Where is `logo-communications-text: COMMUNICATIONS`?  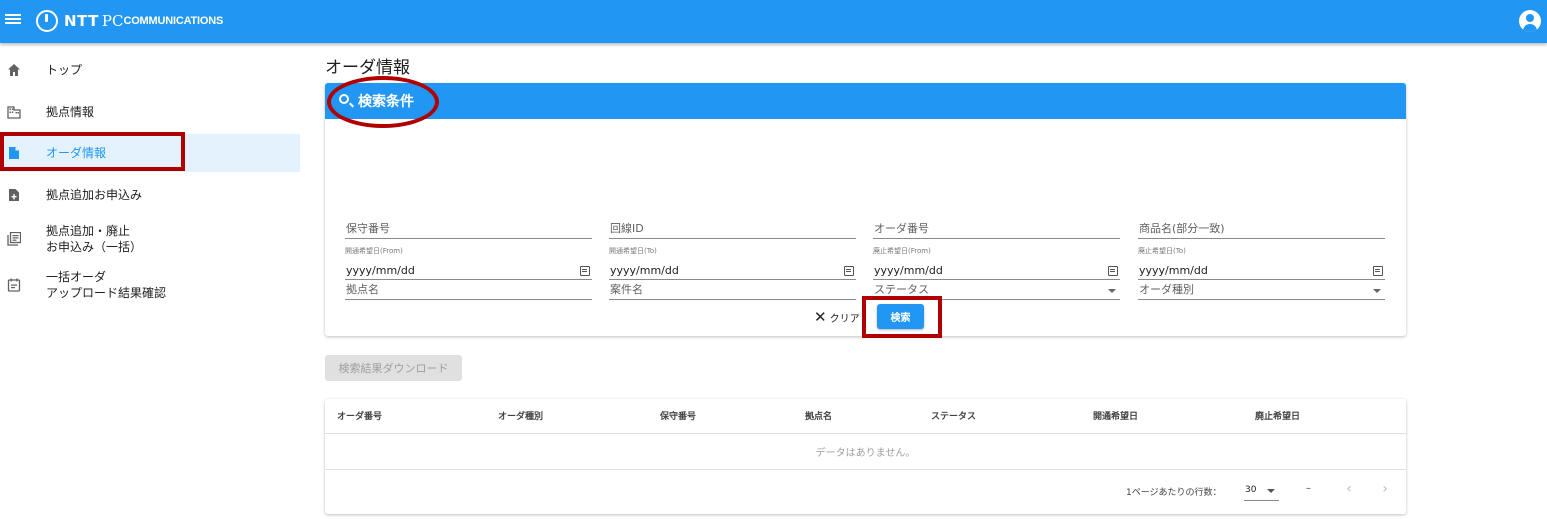
logo-communications-text: COMMUNICATIONS is located at coordinates (173, 21).